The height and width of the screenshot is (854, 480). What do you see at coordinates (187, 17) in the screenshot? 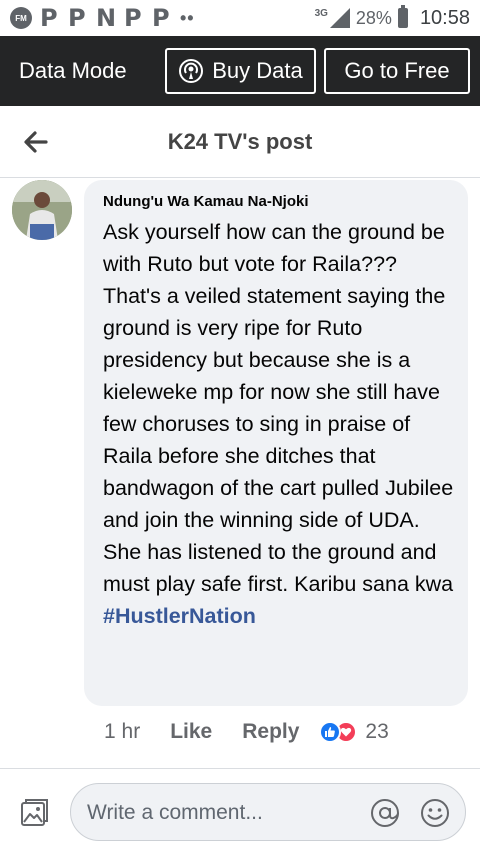
I see `more-notifications-icon: ••` at bounding box center [187, 17].